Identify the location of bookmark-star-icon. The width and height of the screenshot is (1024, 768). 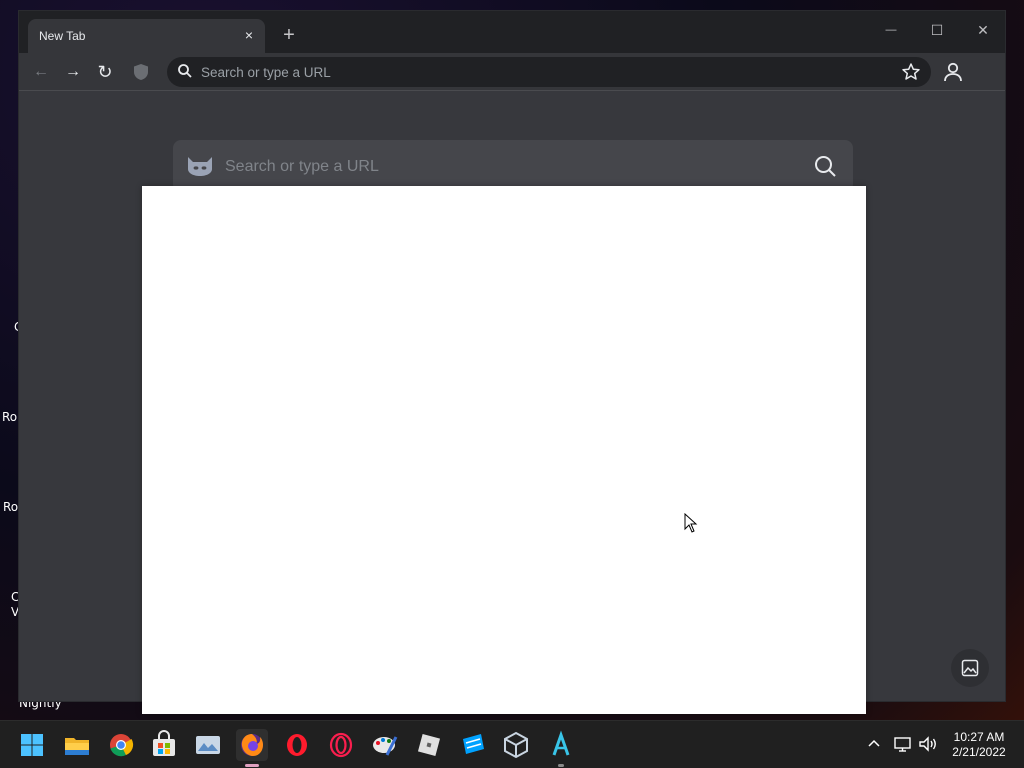
(911, 72).